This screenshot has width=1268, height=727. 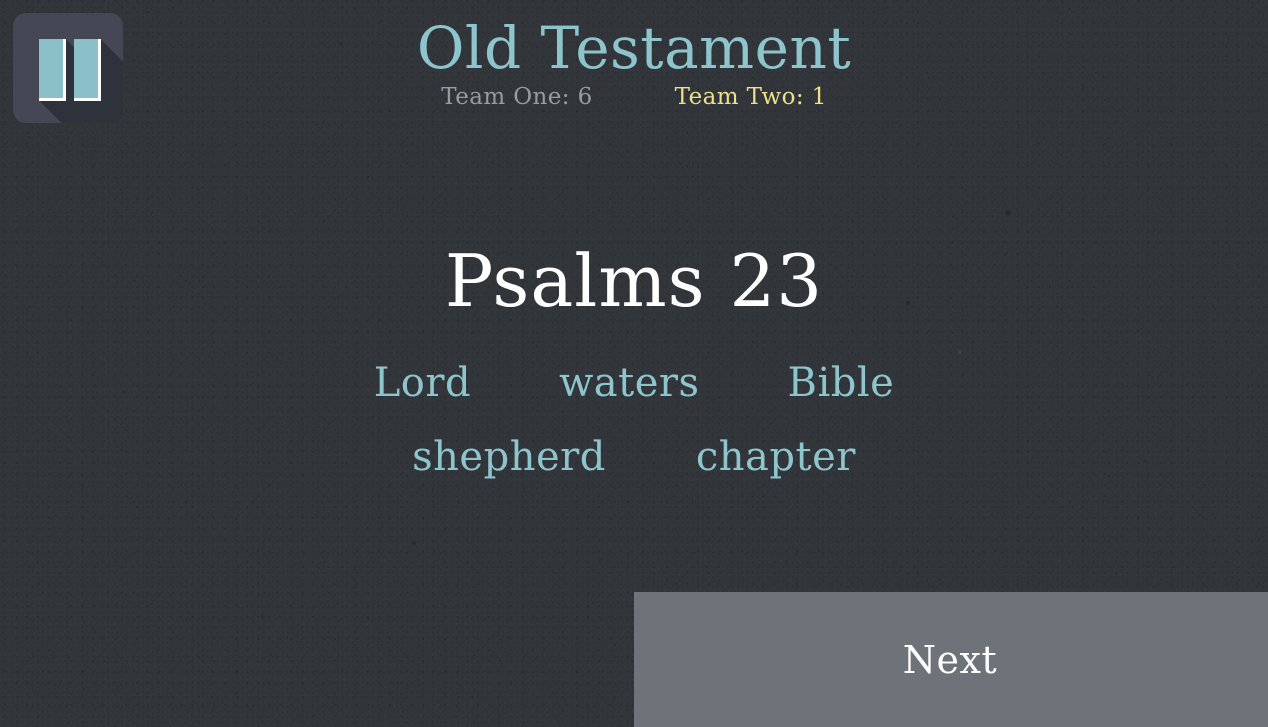 What do you see at coordinates (634, 97) in the screenshot?
I see `scoreboard: Team One: 6 Team Two: 1` at bounding box center [634, 97].